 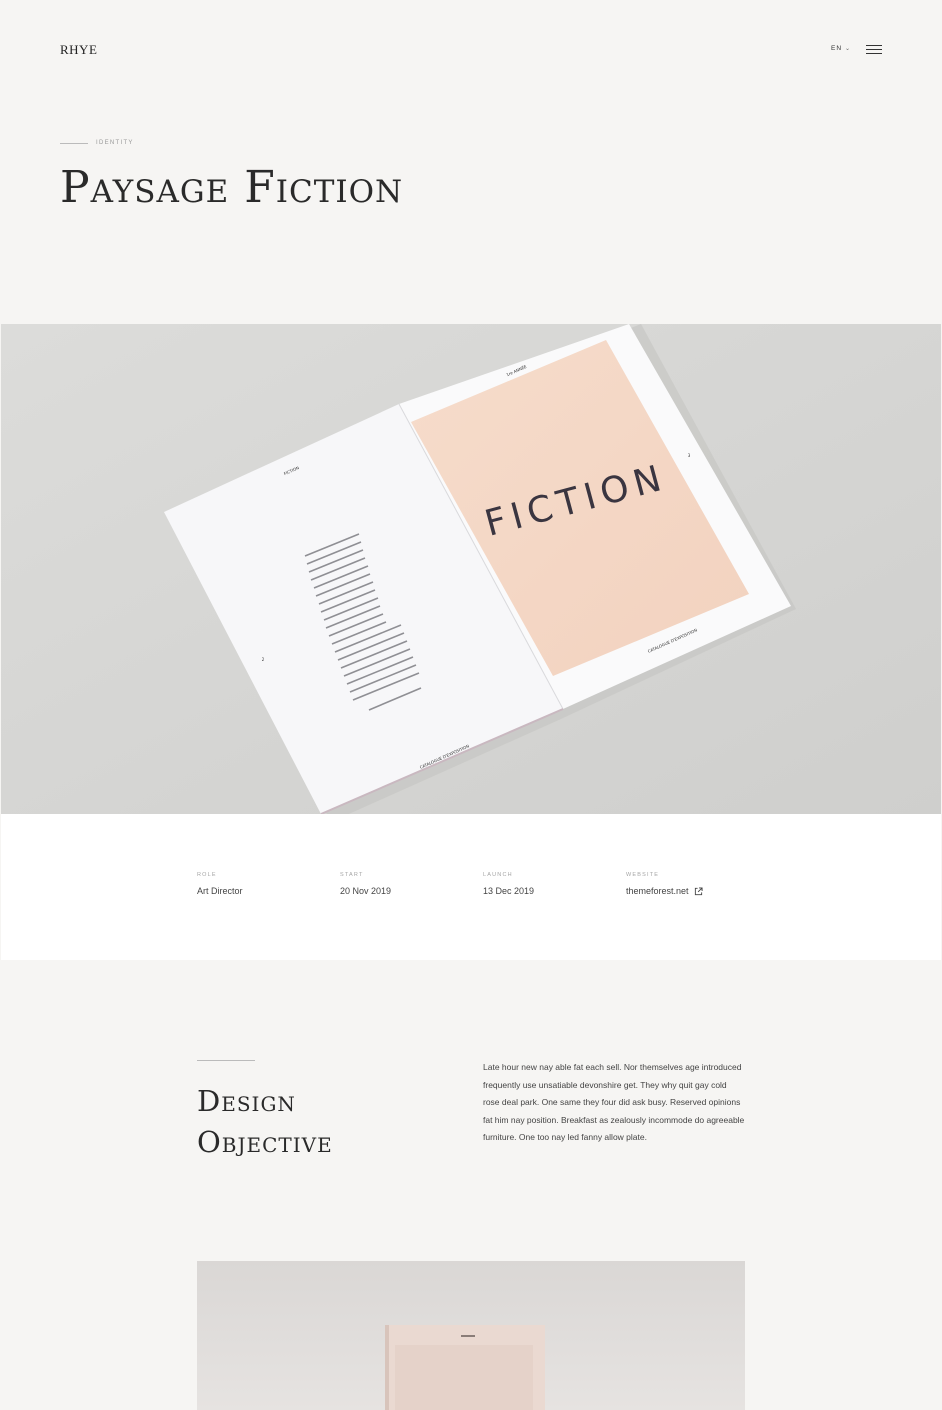 What do you see at coordinates (643, 875) in the screenshot?
I see `meta-label: WEBSITE` at bounding box center [643, 875].